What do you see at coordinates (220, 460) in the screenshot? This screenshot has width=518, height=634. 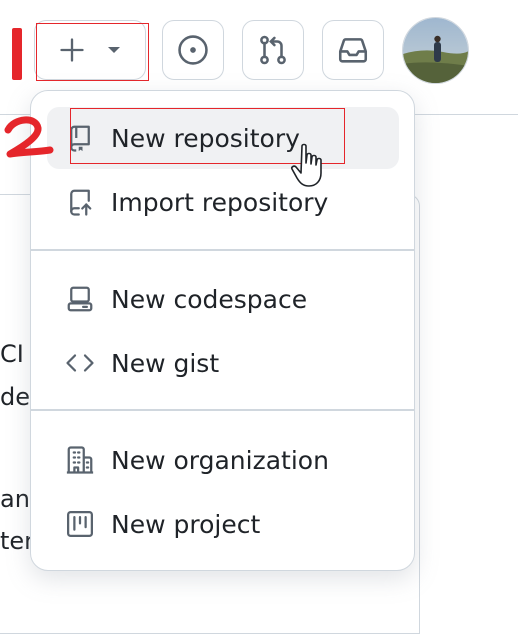 I see `menu-item-label: New organization` at bounding box center [220, 460].